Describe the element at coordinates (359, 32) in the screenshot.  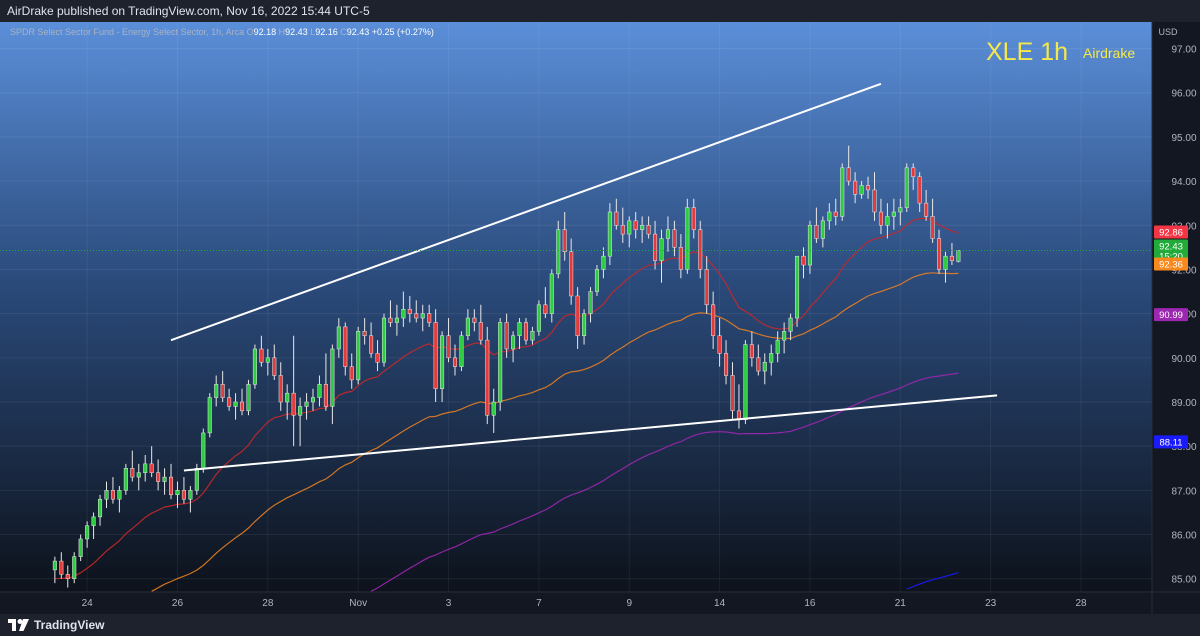
I see `legend-close: 92.43` at that location.